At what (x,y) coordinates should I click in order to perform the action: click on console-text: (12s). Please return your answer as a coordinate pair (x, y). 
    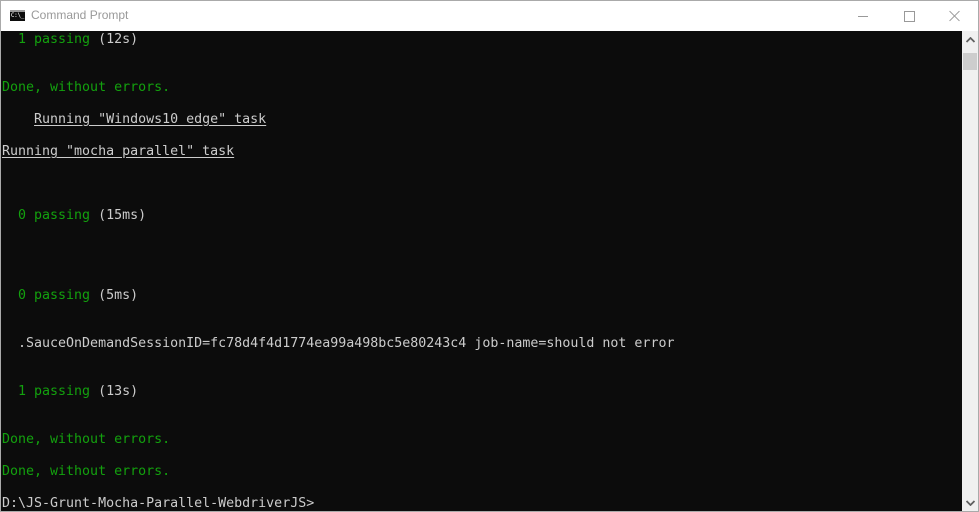
    Looking at the image, I should click on (114, 39).